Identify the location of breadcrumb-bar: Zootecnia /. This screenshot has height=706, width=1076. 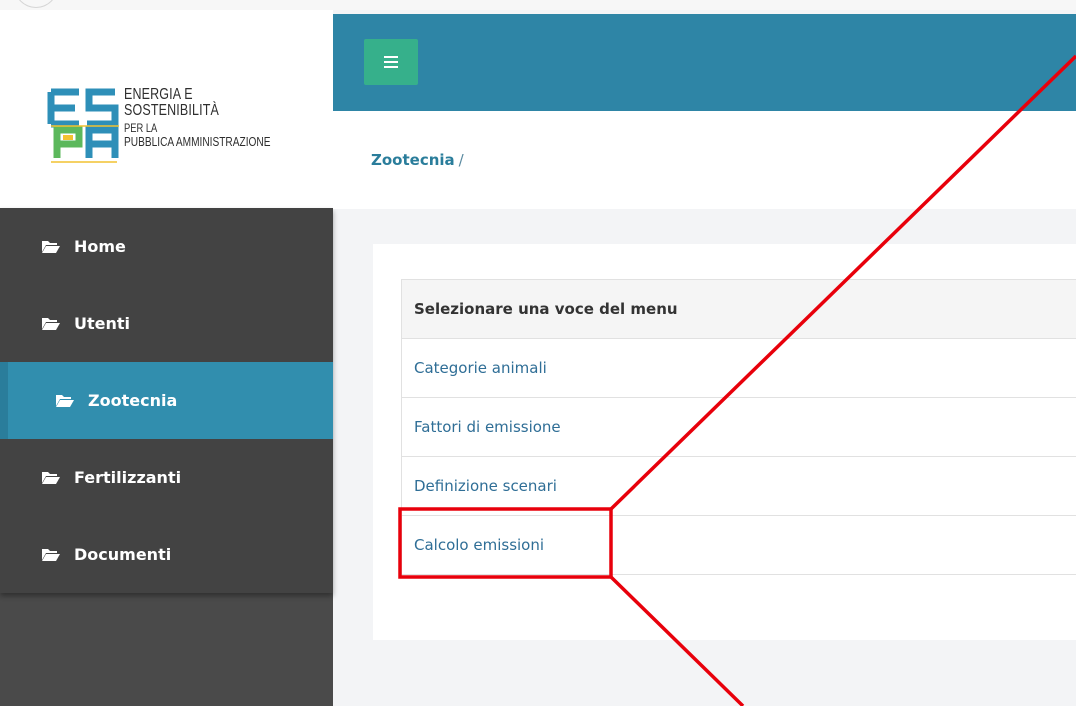
(704, 160).